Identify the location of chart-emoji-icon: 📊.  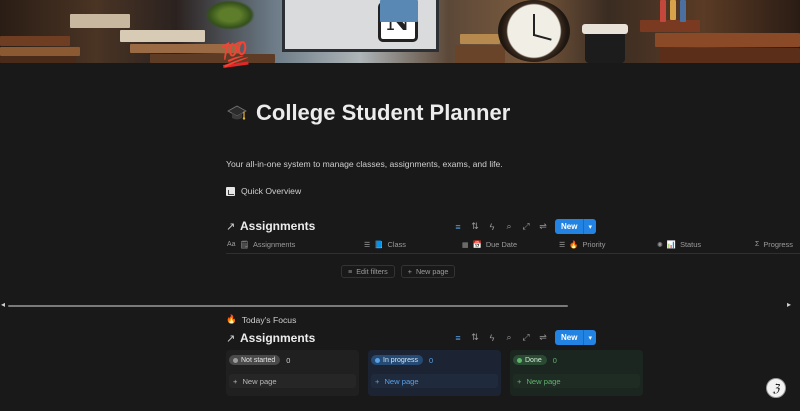
(671, 244).